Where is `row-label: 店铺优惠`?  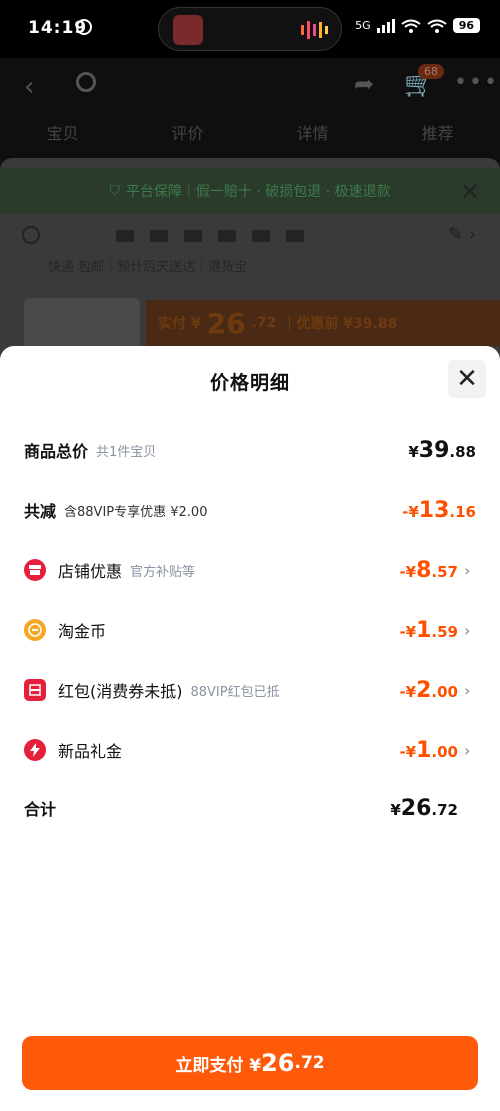 row-label: 店铺优惠 is located at coordinates (90, 571).